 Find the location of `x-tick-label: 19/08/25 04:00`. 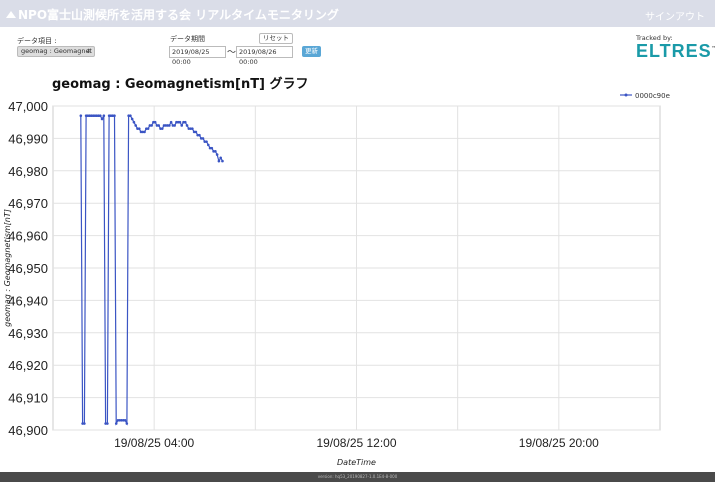

x-tick-label: 19/08/25 04:00 is located at coordinates (154, 443).